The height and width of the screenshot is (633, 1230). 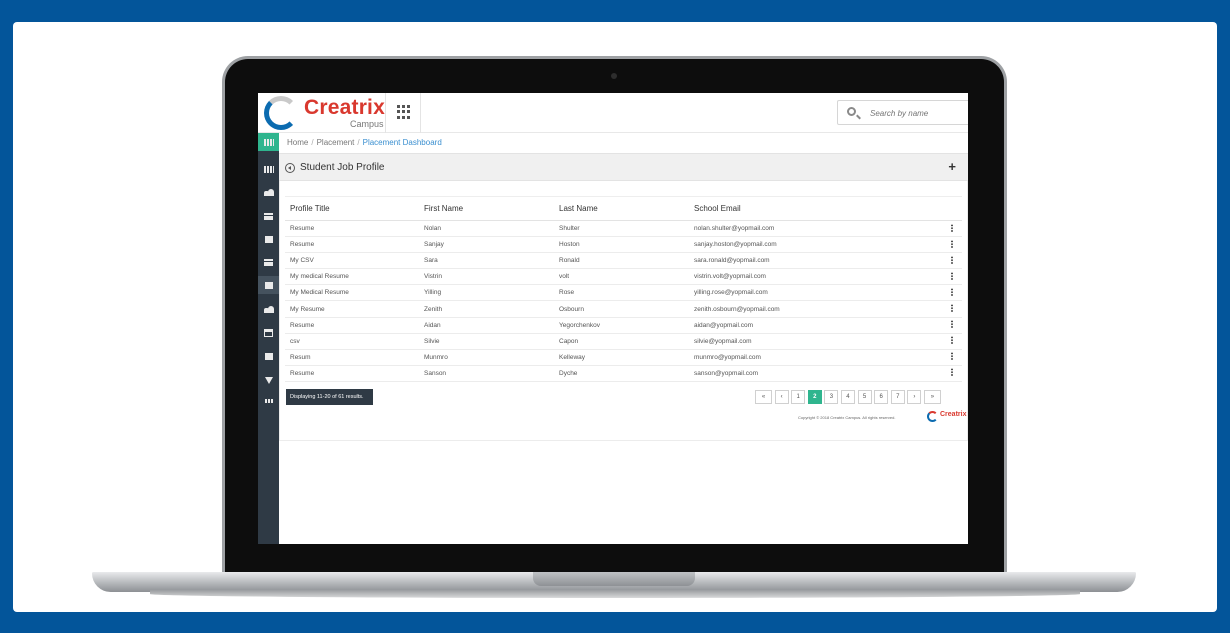 What do you see at coordinates (352, 293) in the screenshot?
I see `table-cell: My Medical Resume` at bounding box center [352, 293].